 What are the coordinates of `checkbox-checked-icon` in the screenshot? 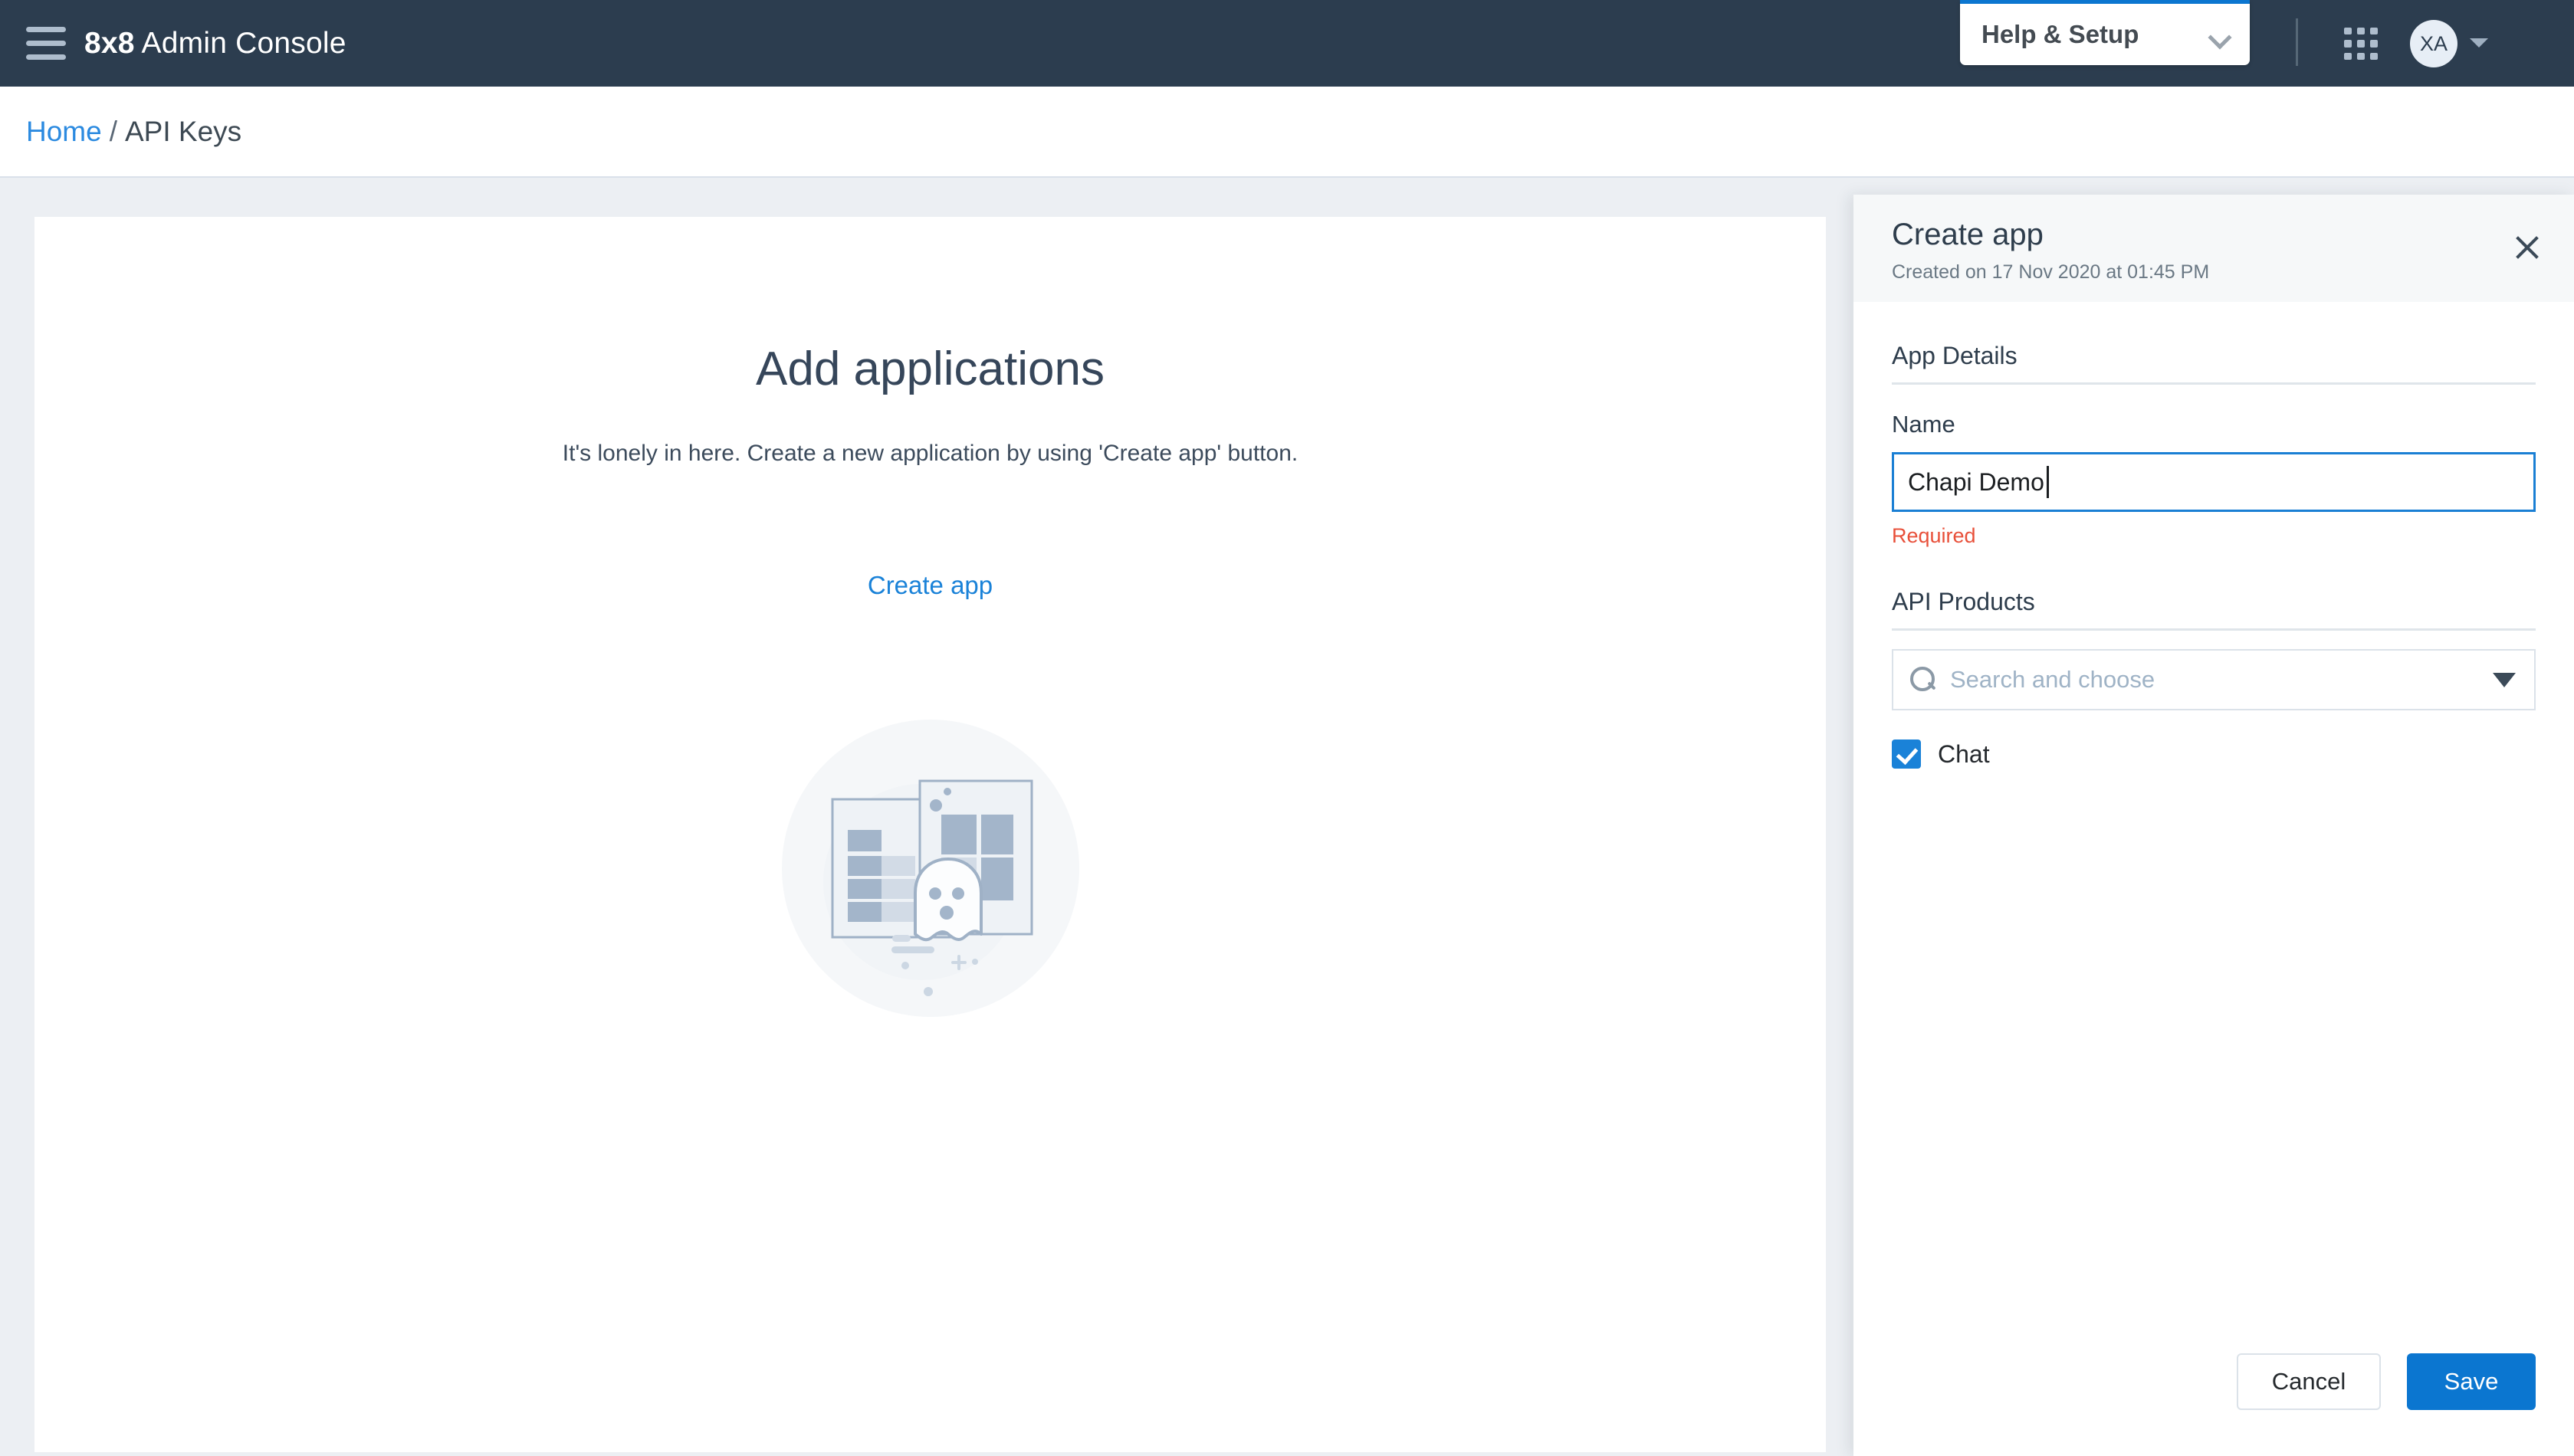 It's located at (1906, 754).